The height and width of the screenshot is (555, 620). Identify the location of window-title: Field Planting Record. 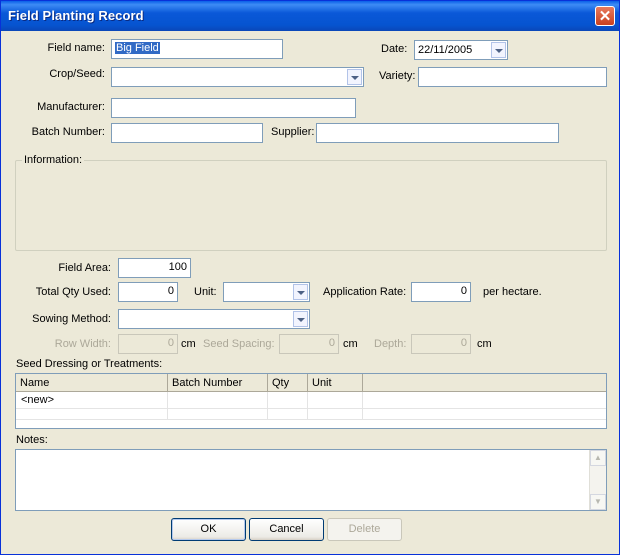
(76, 15).